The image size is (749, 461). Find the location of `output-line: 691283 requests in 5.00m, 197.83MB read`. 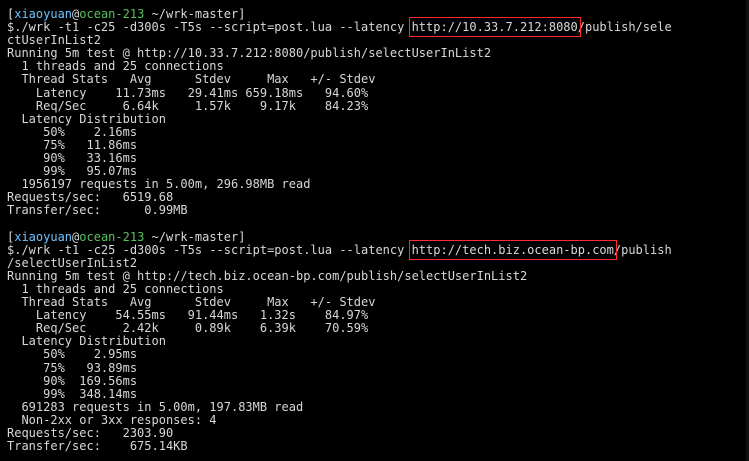

output-line: 691283 requests in 5.00m, 197.83MB read is located at coordinates (155, 406).